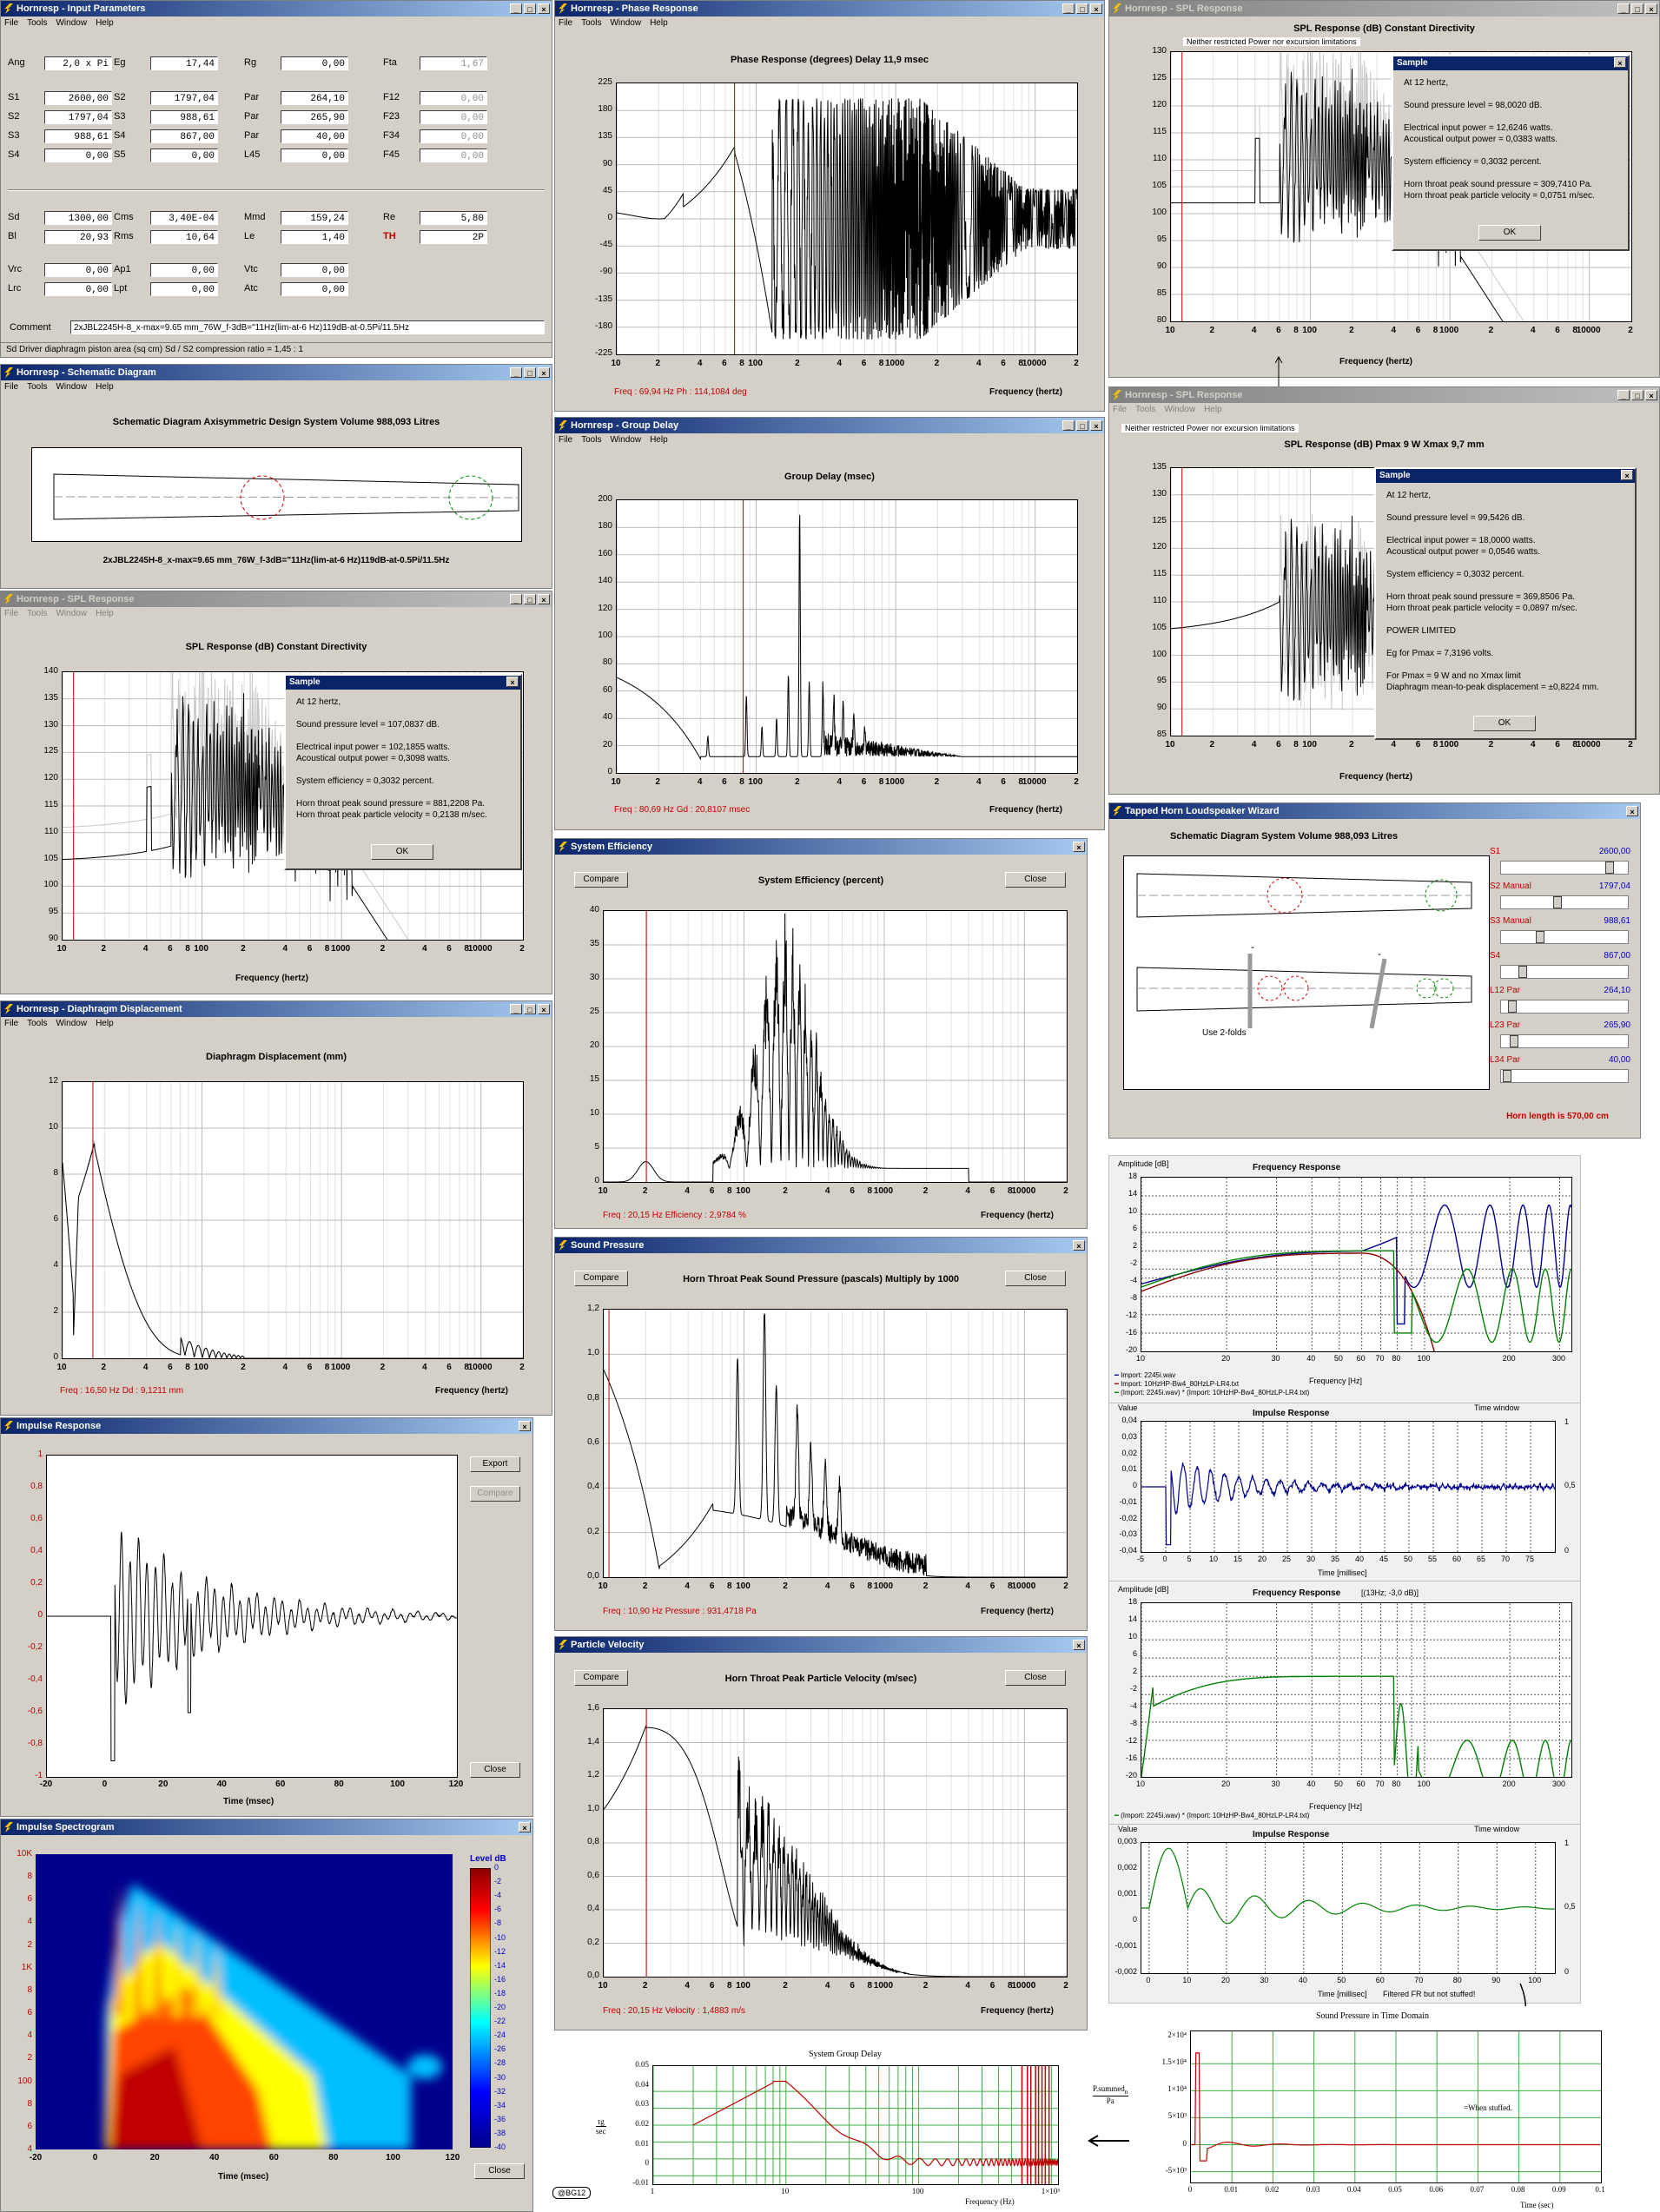 This screenshot has width=1660, height=2212. I want to click on param-field: 2P, so click(454, 237).